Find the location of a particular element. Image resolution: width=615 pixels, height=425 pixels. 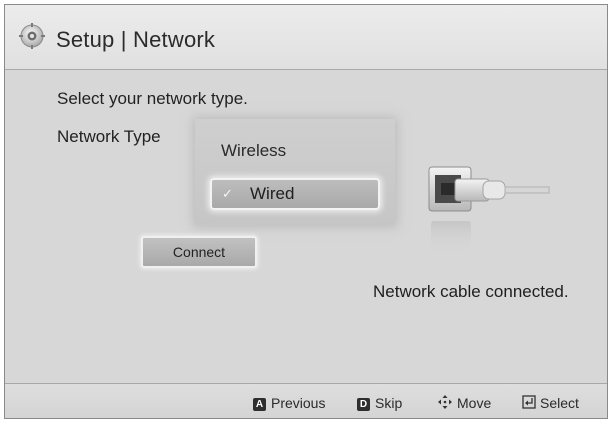

gear-icon is located at coordinates (32, 36).